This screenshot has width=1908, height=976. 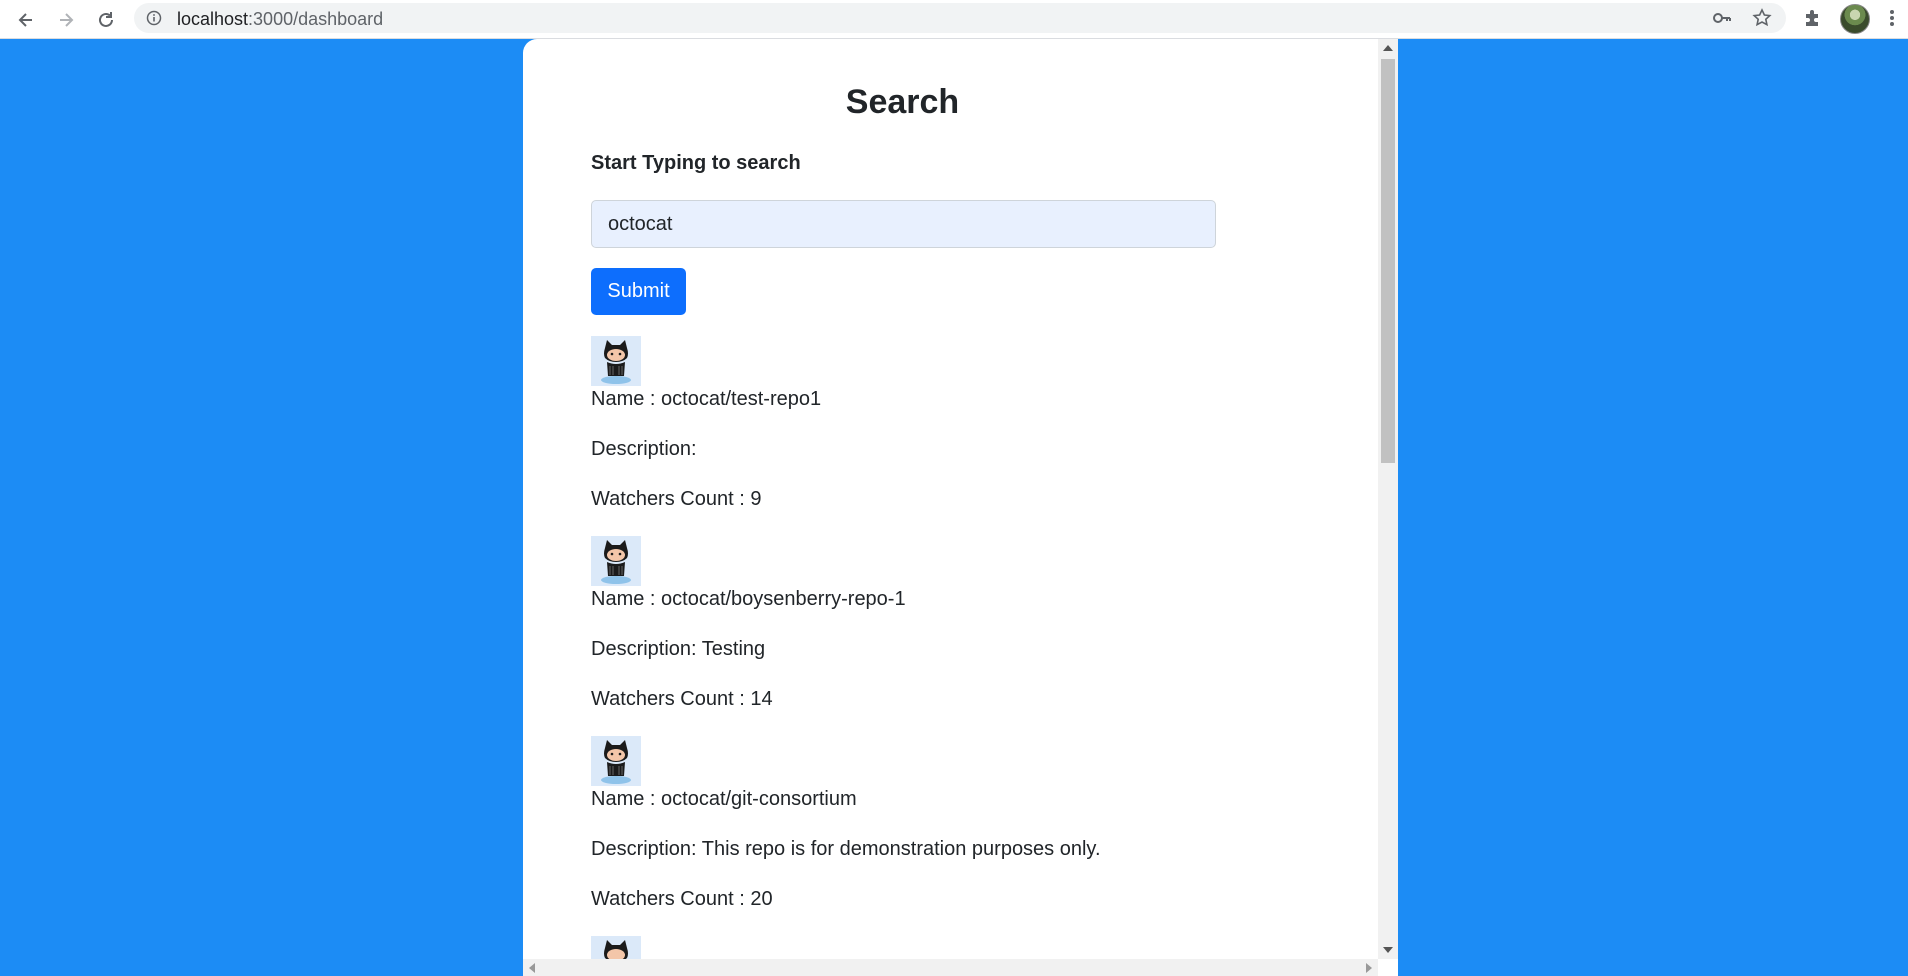 What do you see at coordinates (950, 967) in the screenshot?
I see `horizontal-scrollbar` at bounding box center [950, 967].